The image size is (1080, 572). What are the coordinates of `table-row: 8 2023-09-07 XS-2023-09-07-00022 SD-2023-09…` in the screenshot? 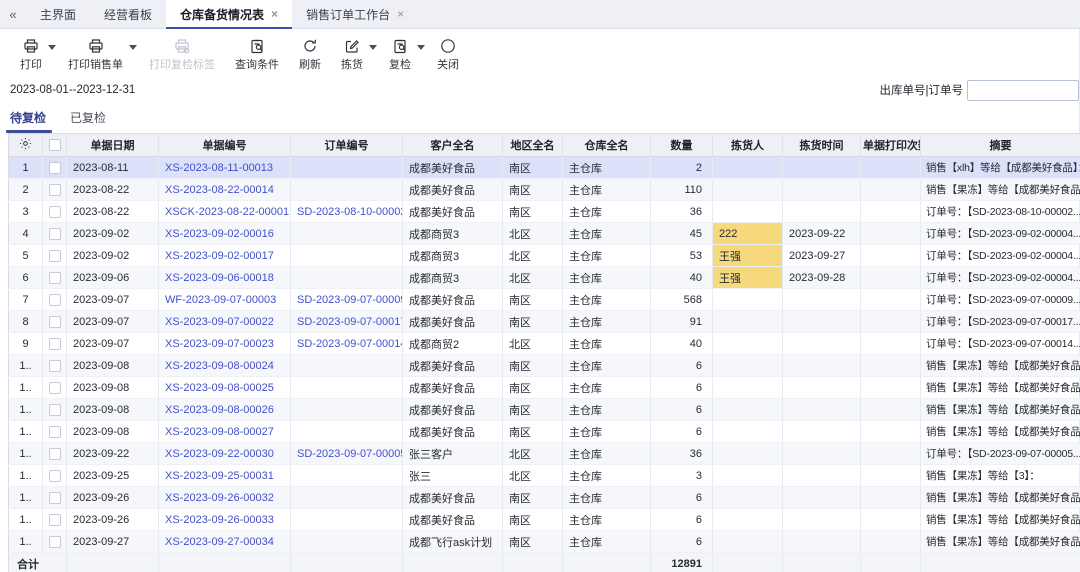 It's located at (544, 321).